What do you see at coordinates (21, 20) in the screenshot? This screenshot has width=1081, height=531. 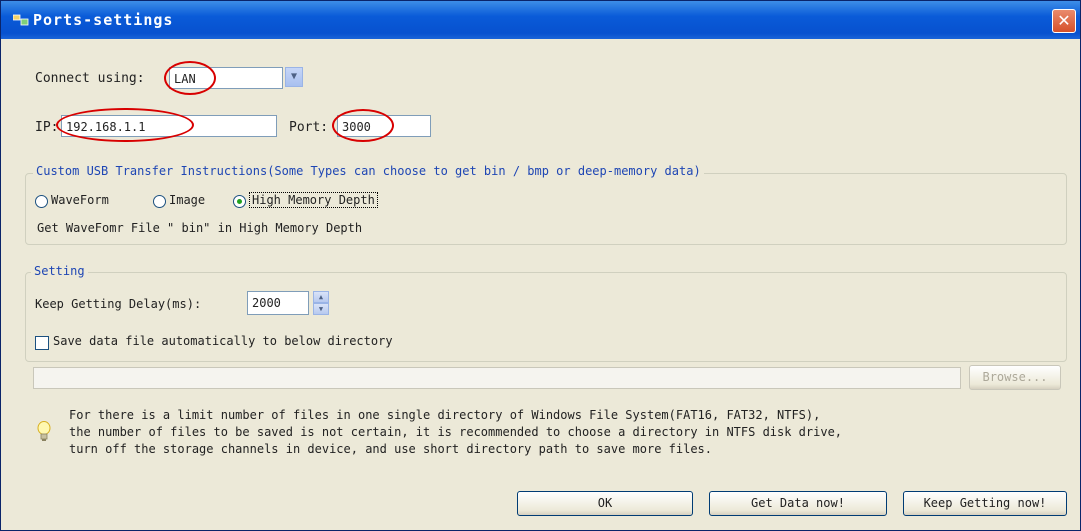 I see `app-icon` at bounding box center [21, 20].